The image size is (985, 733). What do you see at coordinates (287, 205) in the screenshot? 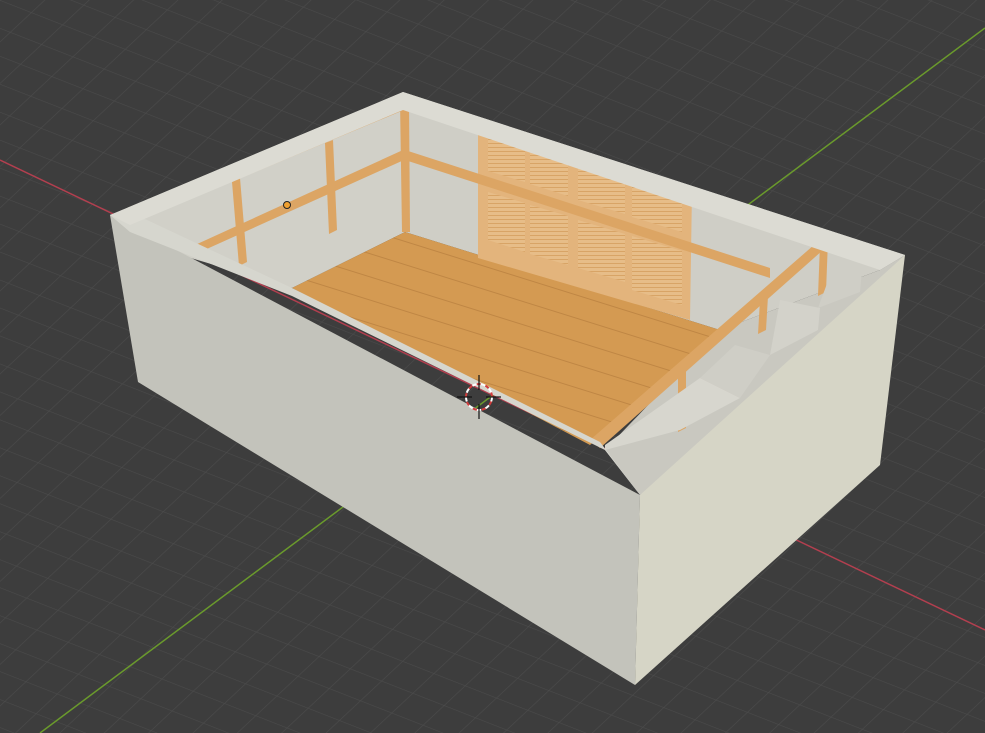
I see `origin-dot-icon` at bounding box center [287, 205].